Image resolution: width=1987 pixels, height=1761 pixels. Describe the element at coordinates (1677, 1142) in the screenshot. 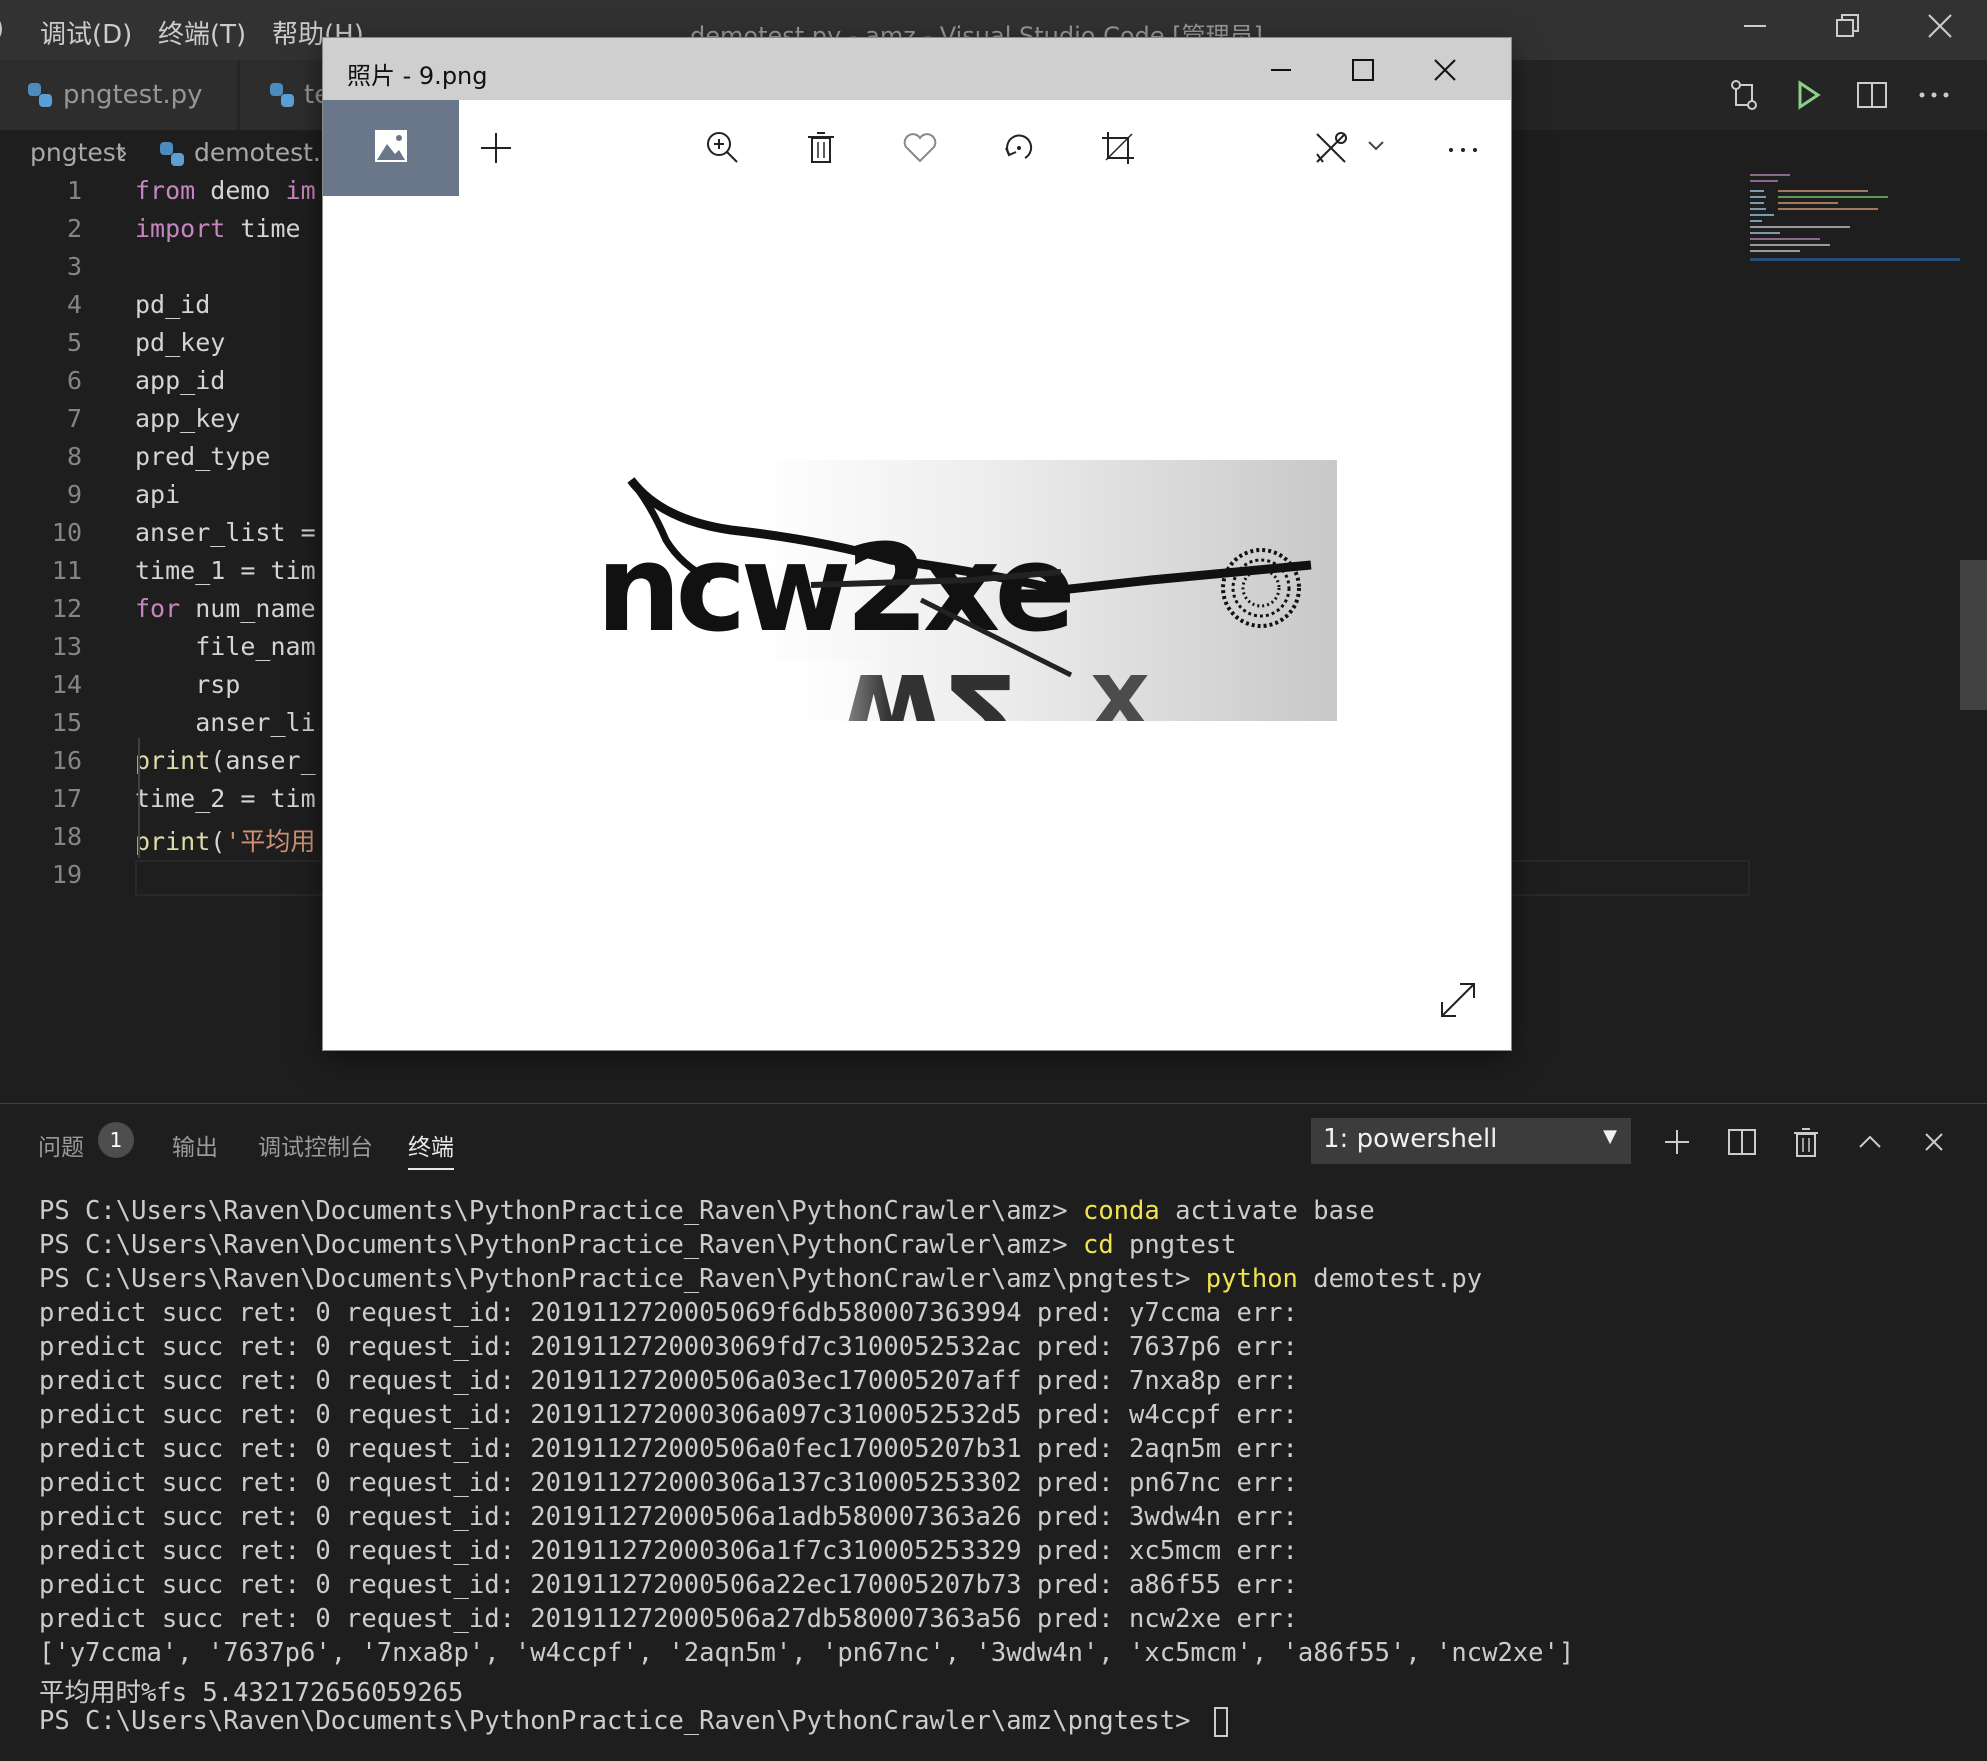

I see `new-terminal-button` at that location.